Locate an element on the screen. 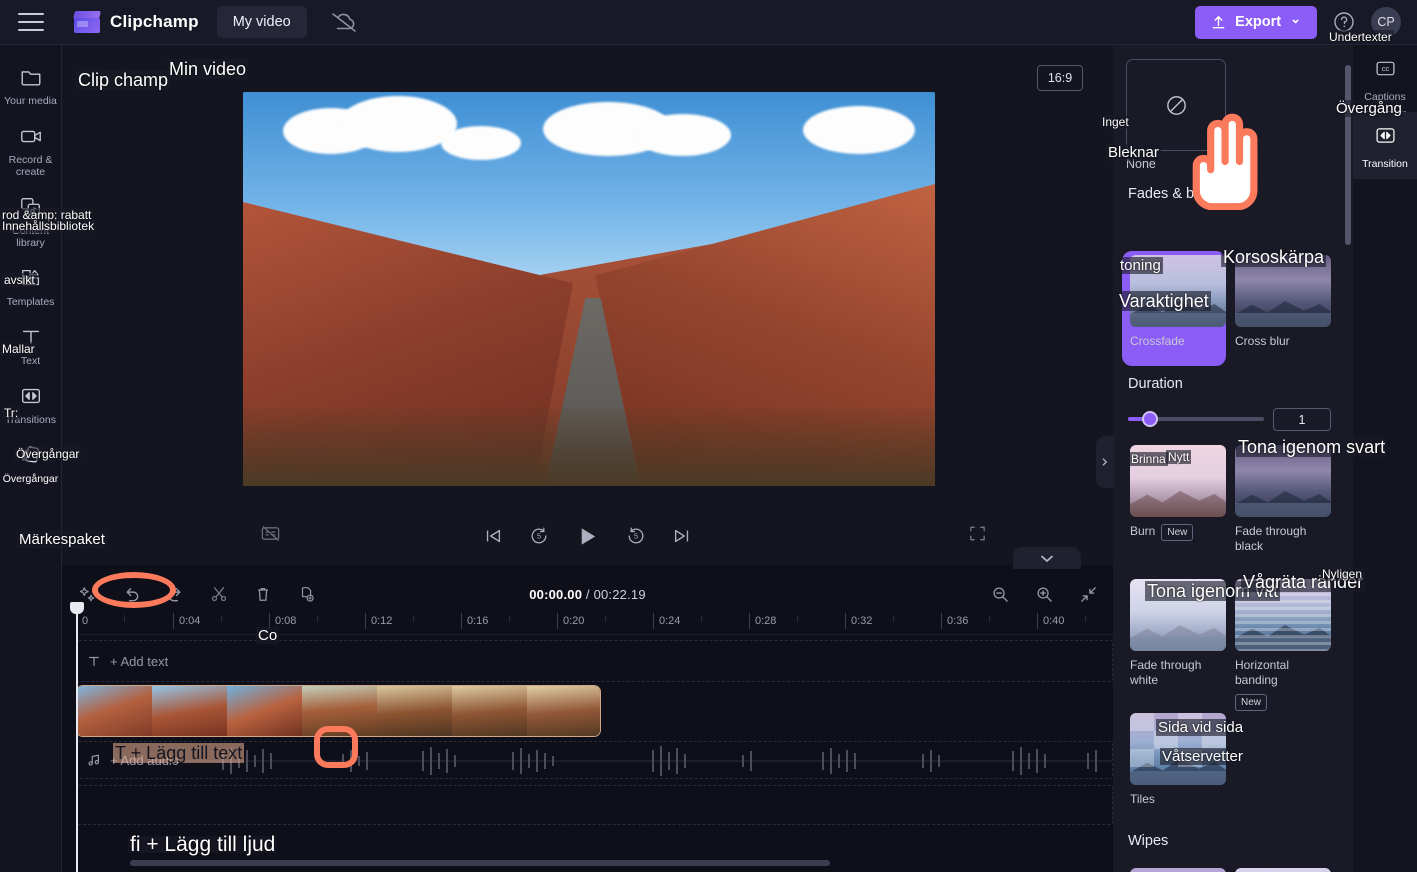 The width and height of the screenshot is (1417, 872). transitions-icon is located at coordinates (31, 396).